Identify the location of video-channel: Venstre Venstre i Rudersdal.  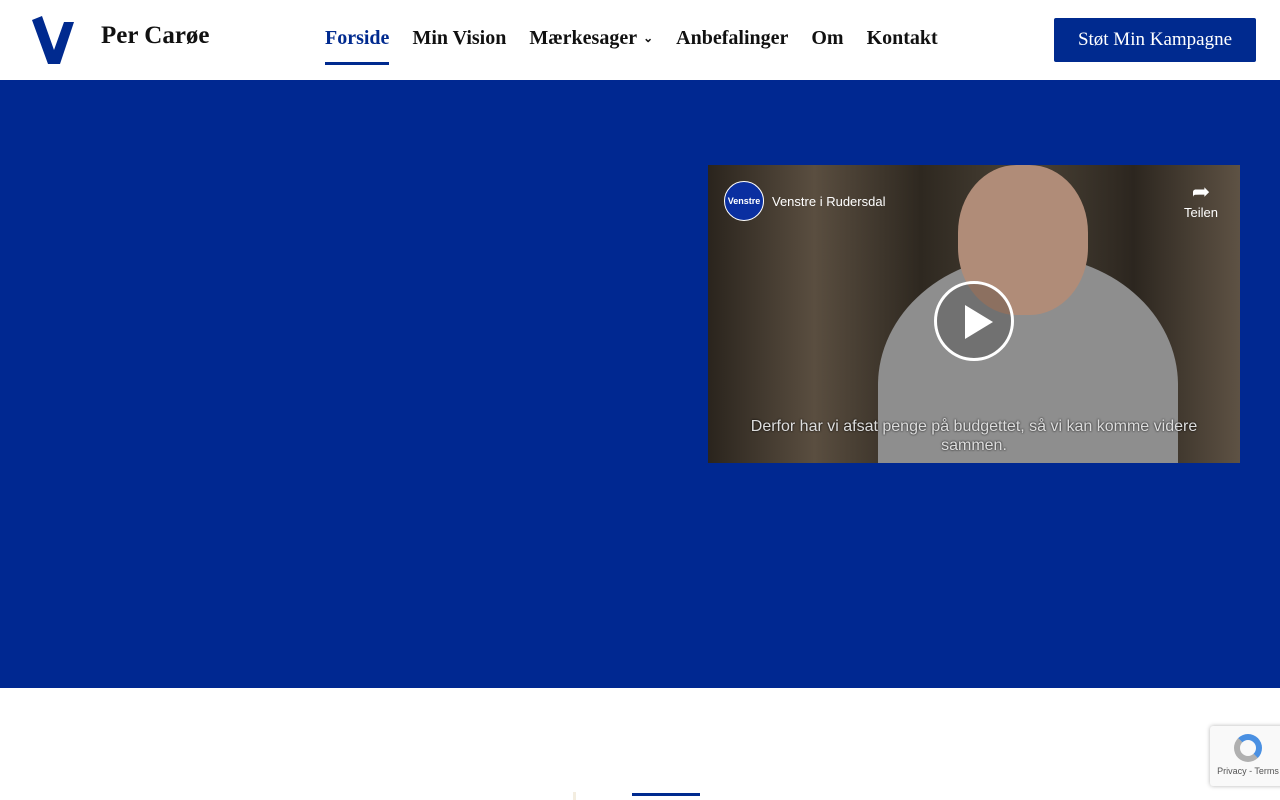
(804, 201).